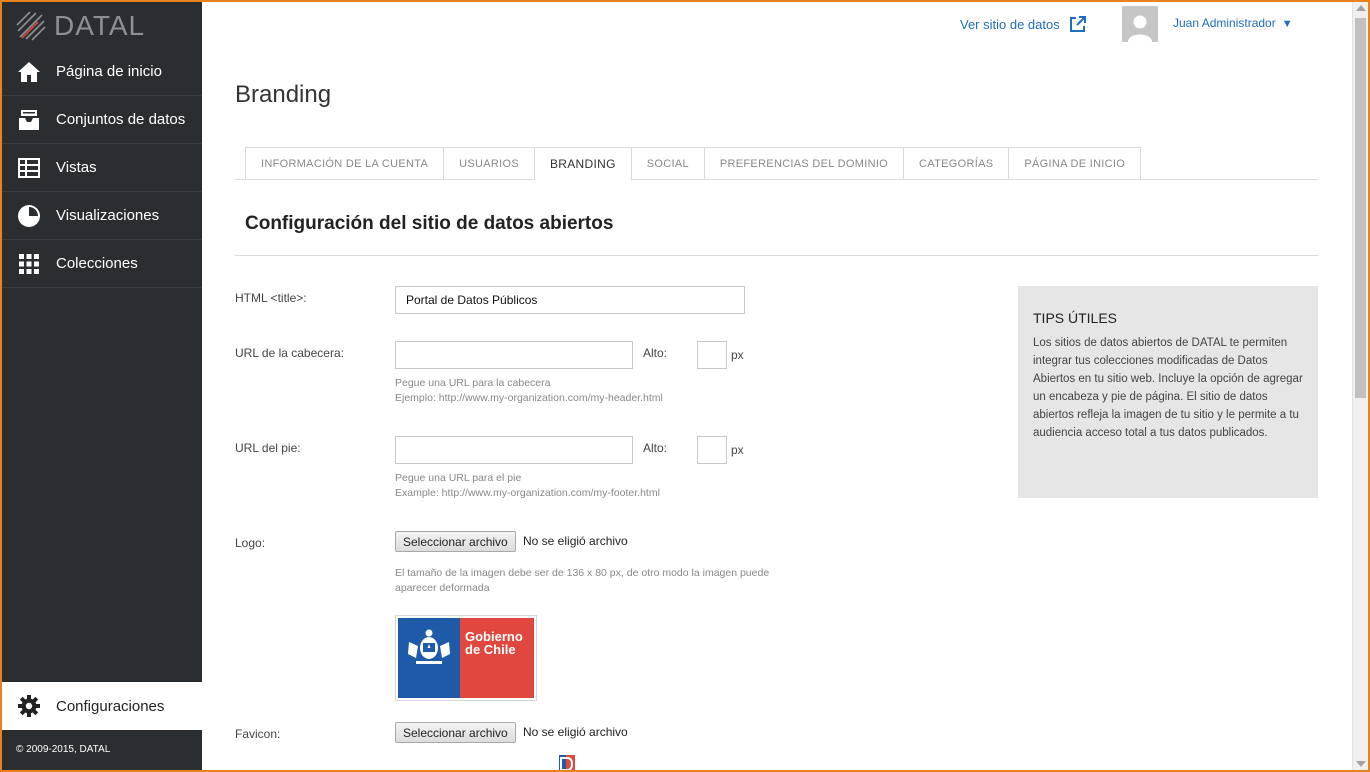 The height and width of the screenshot is (772, 1370). Describe the element at coordinates (258, 734) in the screenshot. I see `favicon-label: Favicon:` at that location.